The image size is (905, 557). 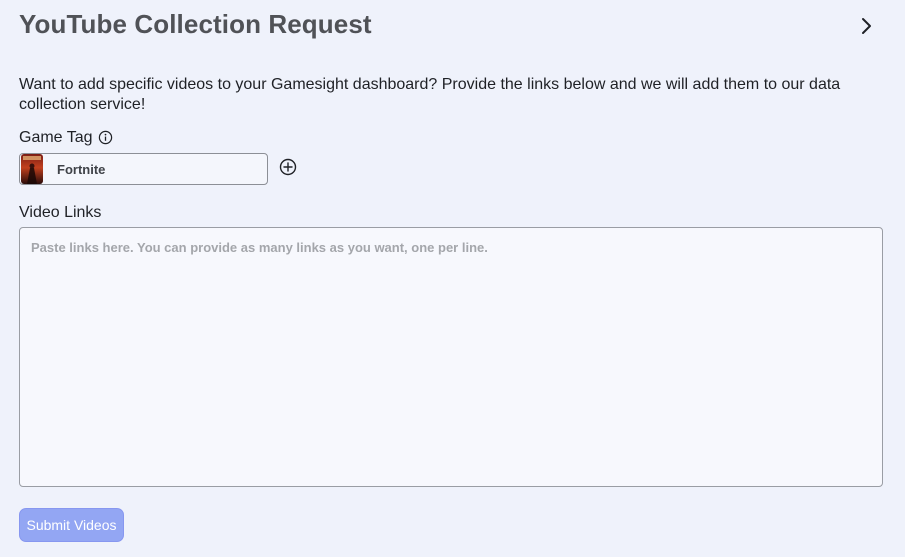 What do you see at coordinates (56, 137) in the screenshot?
I see `game-tag-label: Game Tag` at bounding box center [56, 137].